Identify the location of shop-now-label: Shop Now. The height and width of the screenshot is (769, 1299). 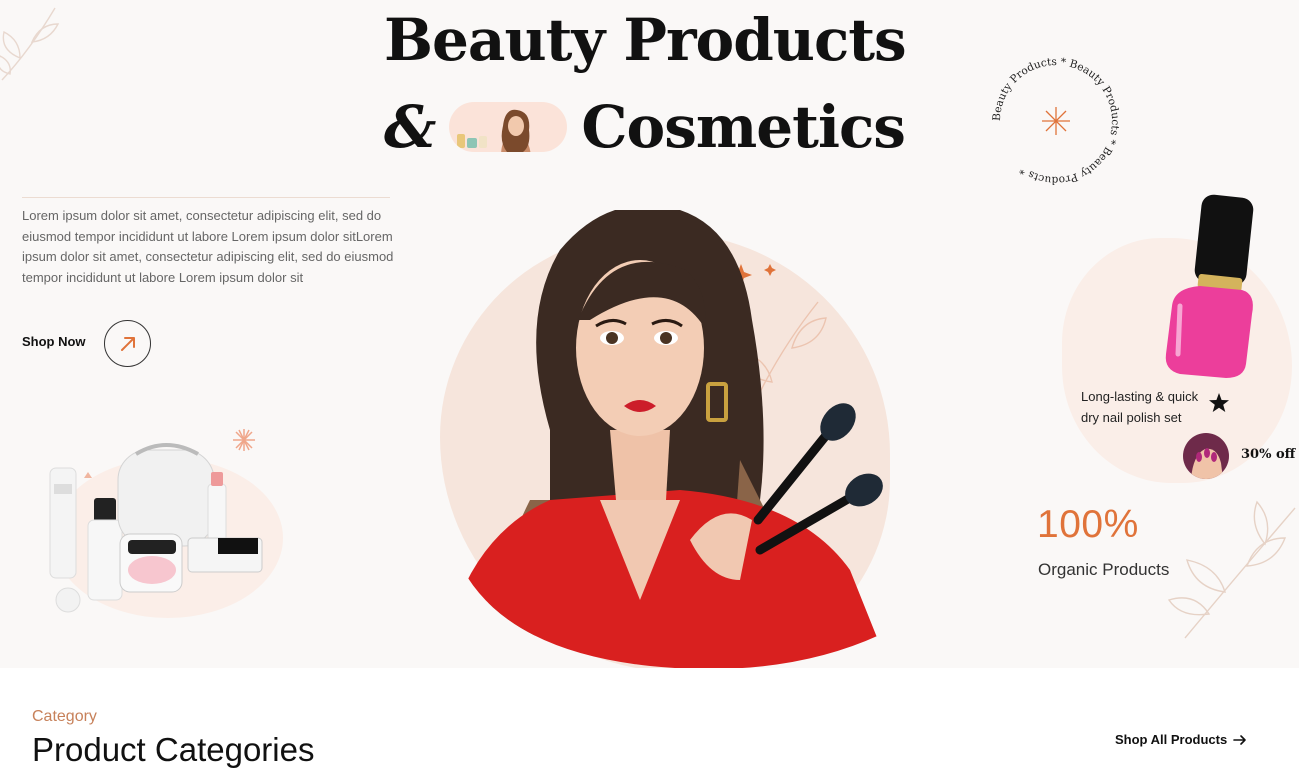
(54, 341).